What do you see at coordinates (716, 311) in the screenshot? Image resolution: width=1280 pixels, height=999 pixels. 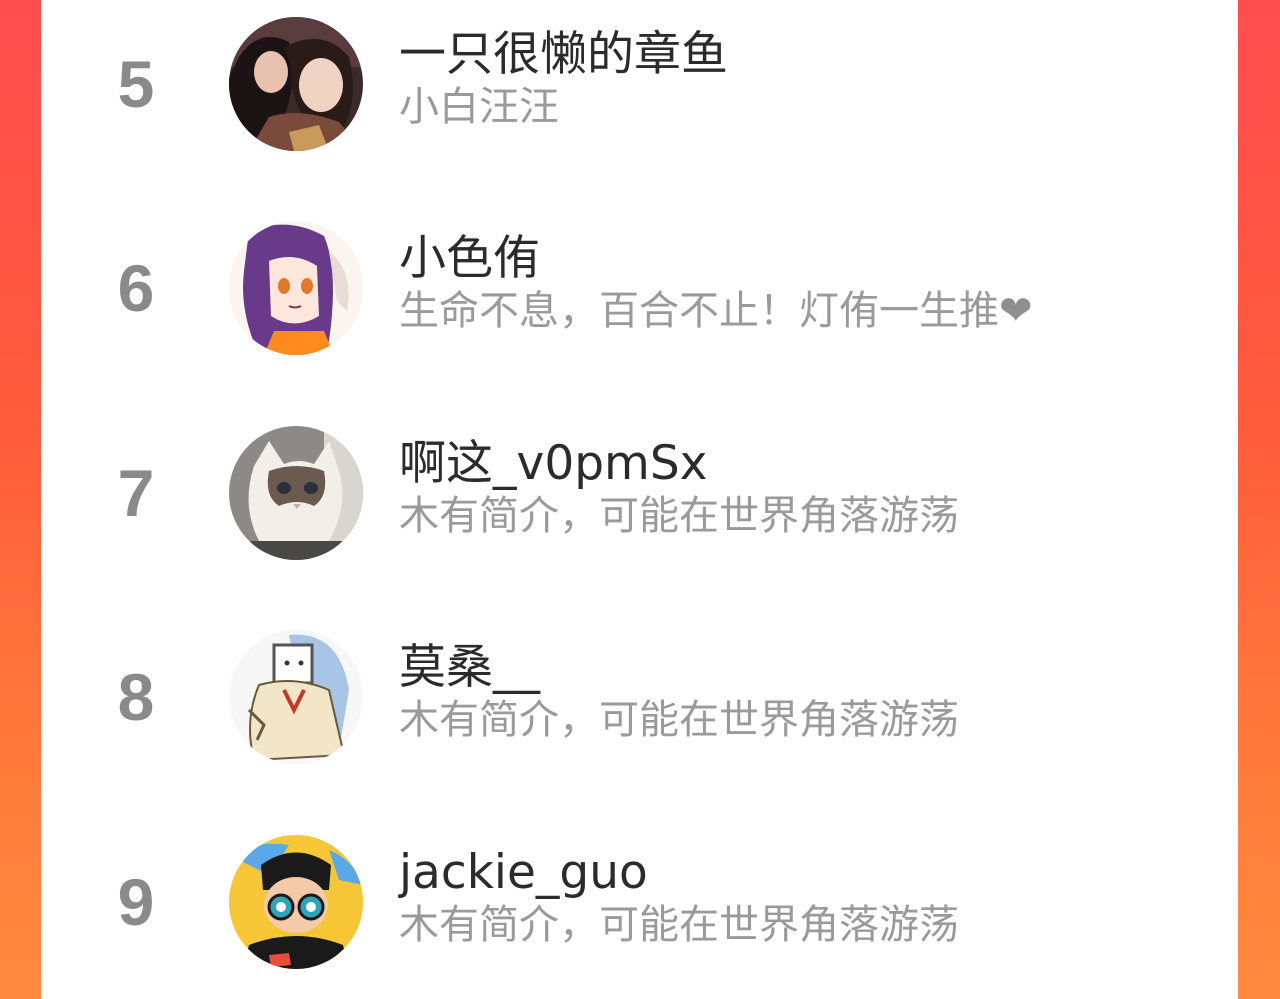 I see `user-bio: 生命不息，百合不止！灯侑一生推❤` at bounding box center [716, 311].